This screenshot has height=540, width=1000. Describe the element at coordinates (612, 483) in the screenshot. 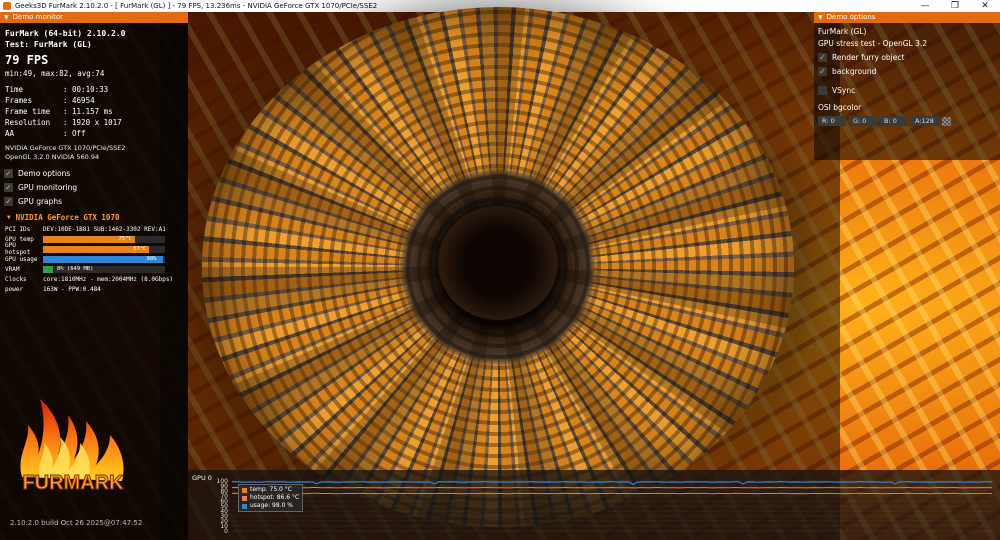

I see `usage-series-line` at that location.